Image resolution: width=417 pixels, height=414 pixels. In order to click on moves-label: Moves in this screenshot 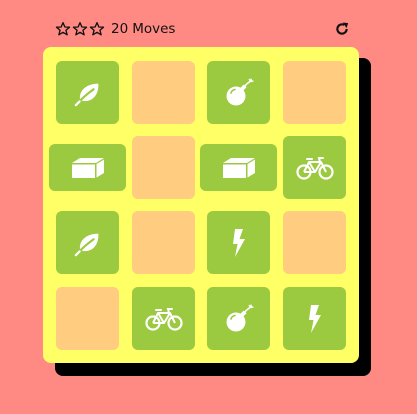, I will do `click(154, 29)`.